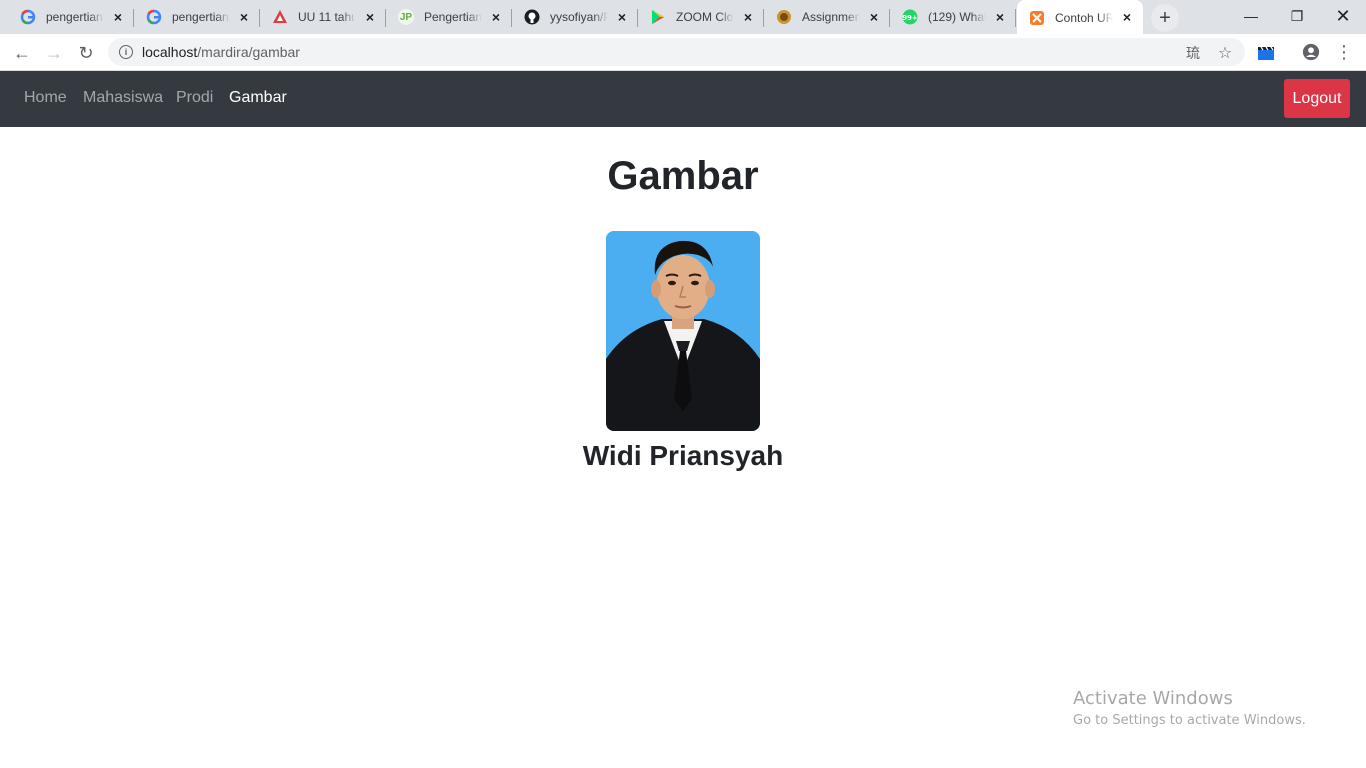 The height and width of the screenshot is (768, 1366). I want to click on reload-icon: ↻, so click(86, 53).